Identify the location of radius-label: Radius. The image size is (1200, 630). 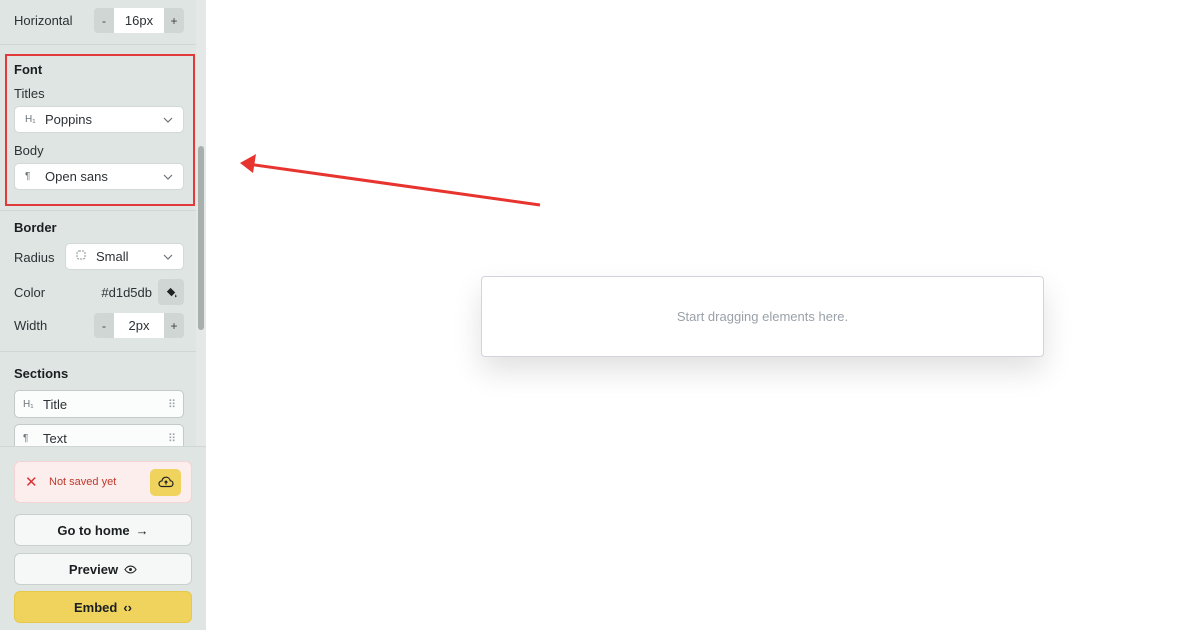
(34, 257).